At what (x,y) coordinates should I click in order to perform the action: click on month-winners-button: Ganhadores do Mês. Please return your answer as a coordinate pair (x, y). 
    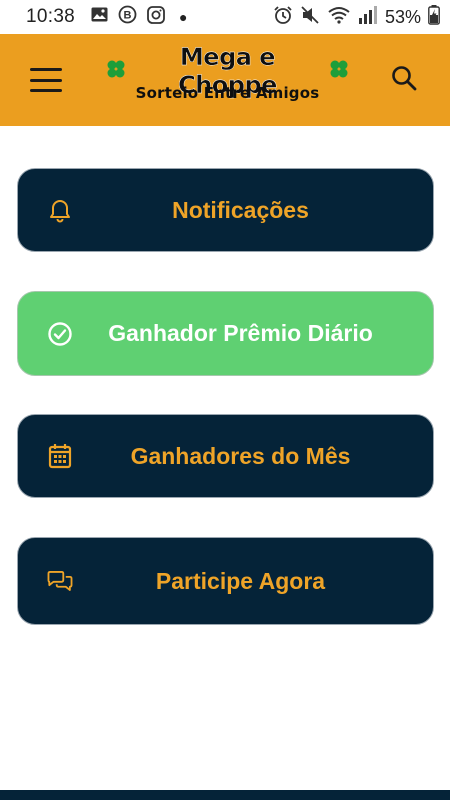
    Looking at the image, I should click on (225, 456).